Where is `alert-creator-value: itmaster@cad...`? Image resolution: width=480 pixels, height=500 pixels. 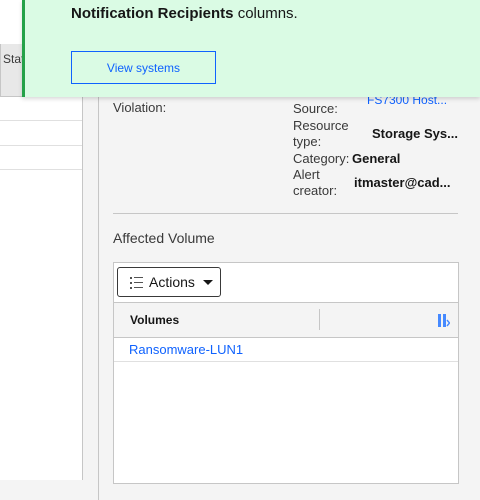 alert-creator-value: itmaster@cad... is located at coordinates (402, 182).